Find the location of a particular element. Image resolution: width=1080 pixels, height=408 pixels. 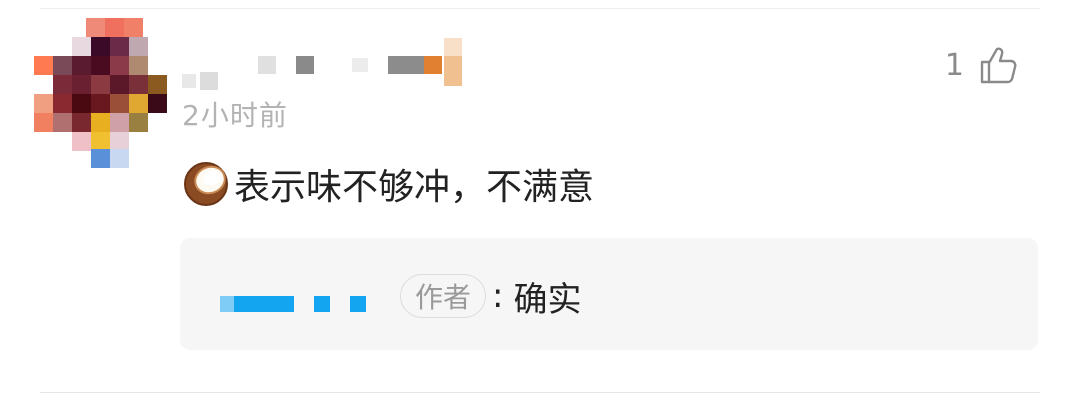

like-count: 1 is located at coordinates (954, 65).